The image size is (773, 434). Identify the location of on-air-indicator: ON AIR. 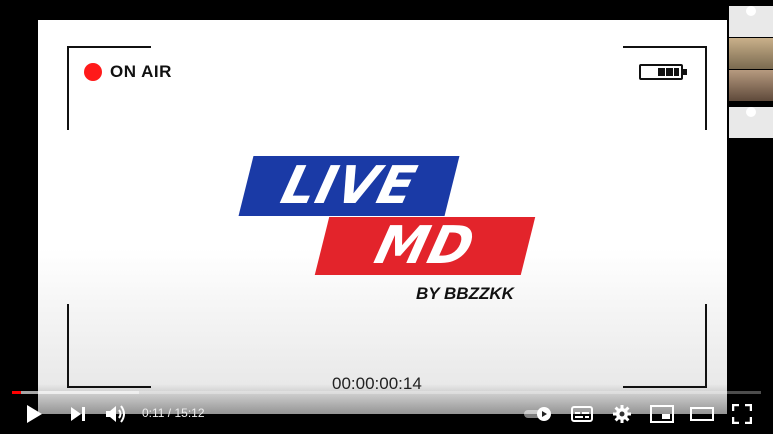
(128, 72).